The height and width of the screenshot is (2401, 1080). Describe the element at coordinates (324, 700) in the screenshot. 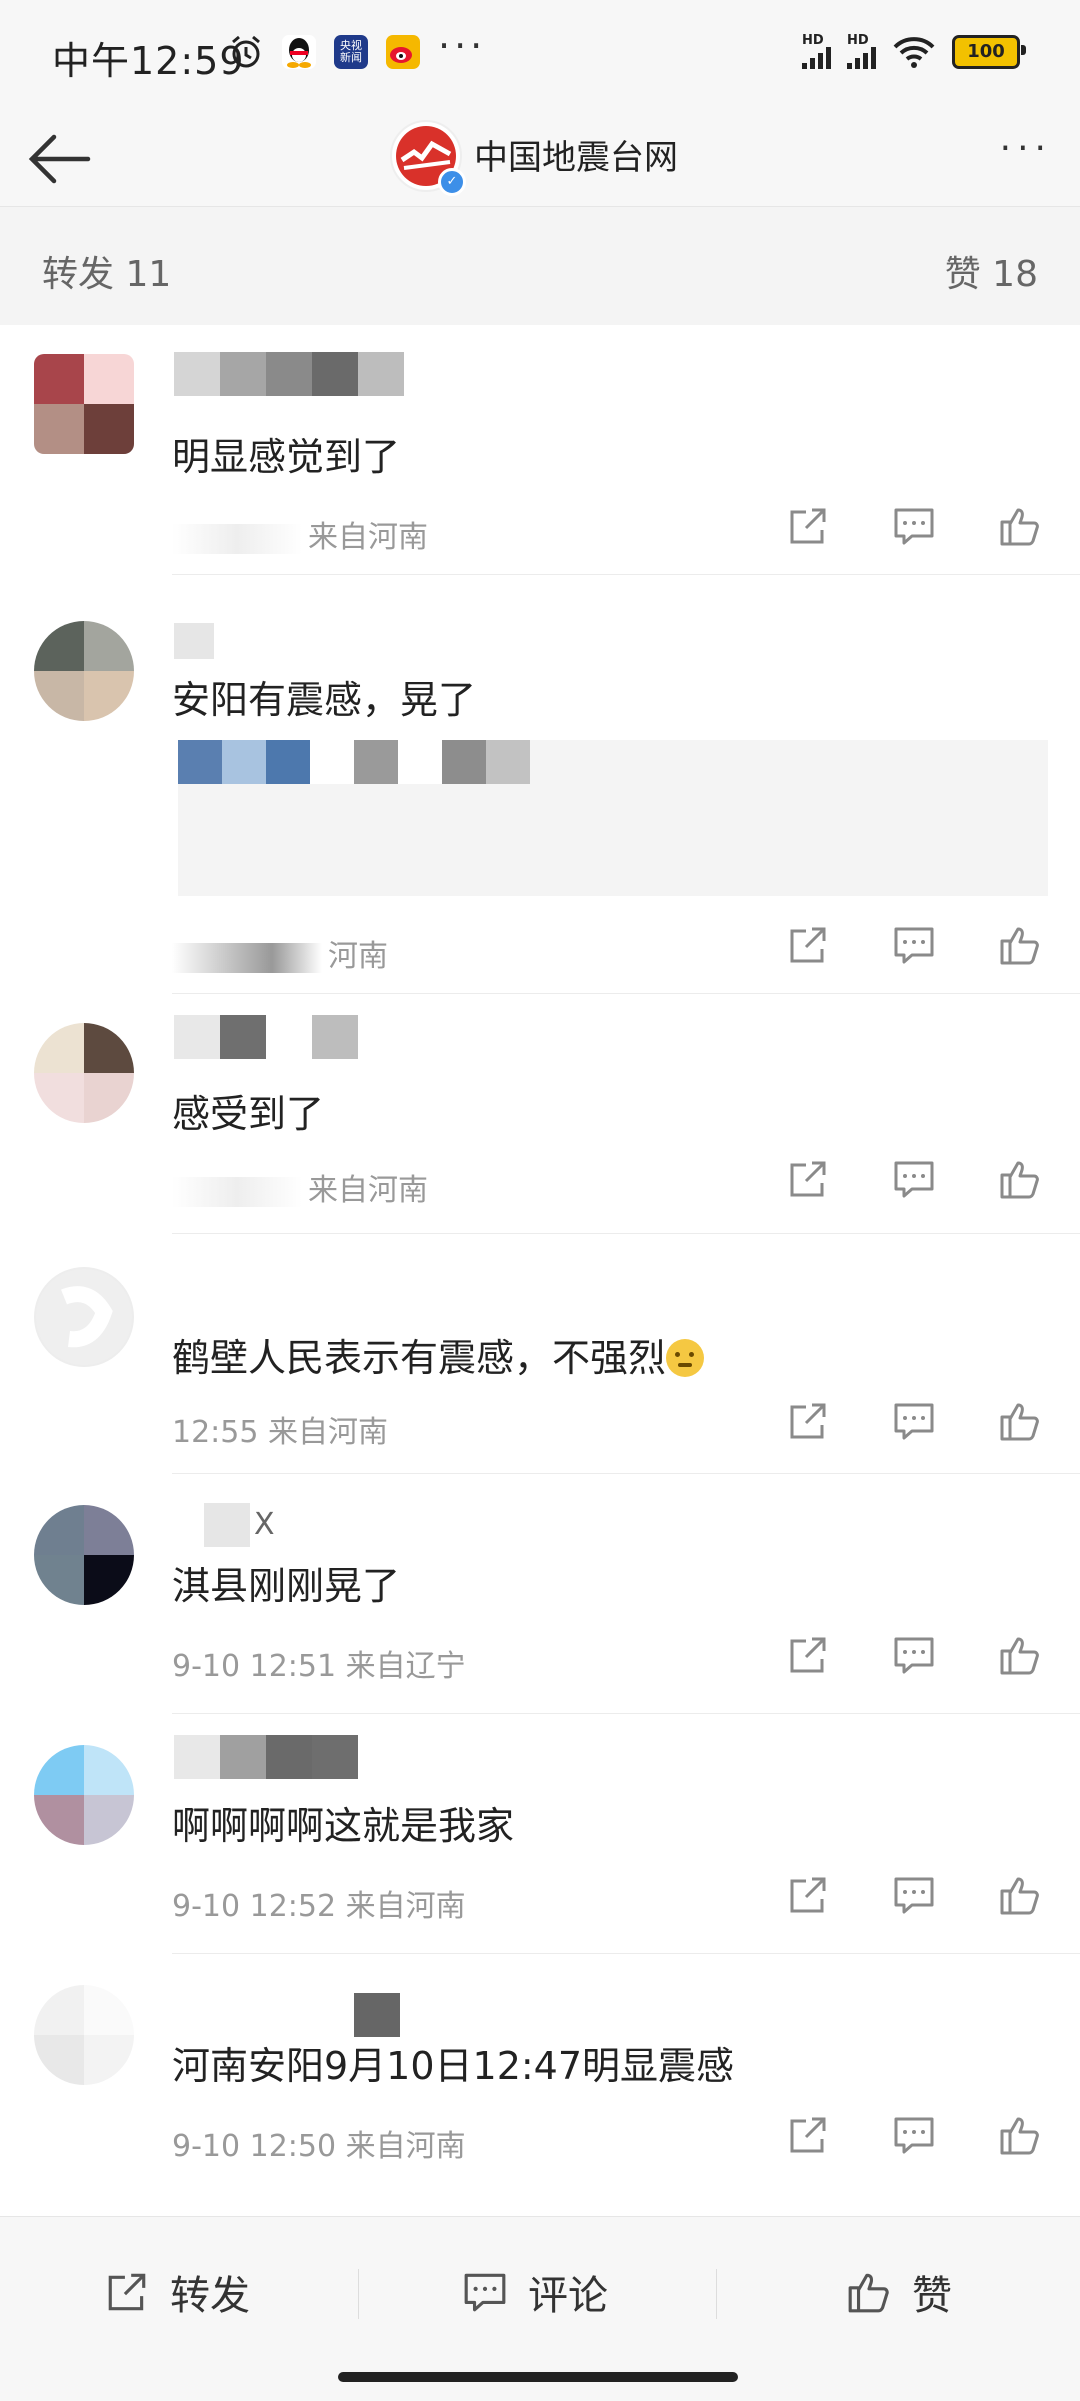

I see `comment-text: 安阳有震感，晃了` at that location.